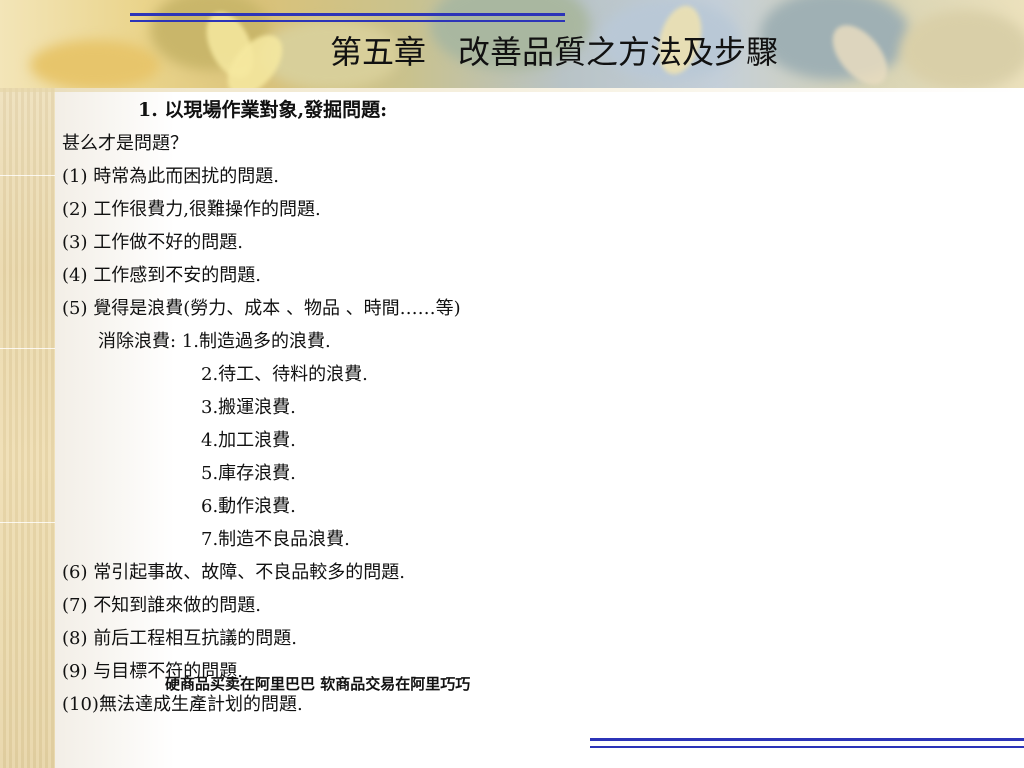 This screenshot has width=1024, height=768. I want to click on waste-item: 6.動作浪費., so click(248, 506).